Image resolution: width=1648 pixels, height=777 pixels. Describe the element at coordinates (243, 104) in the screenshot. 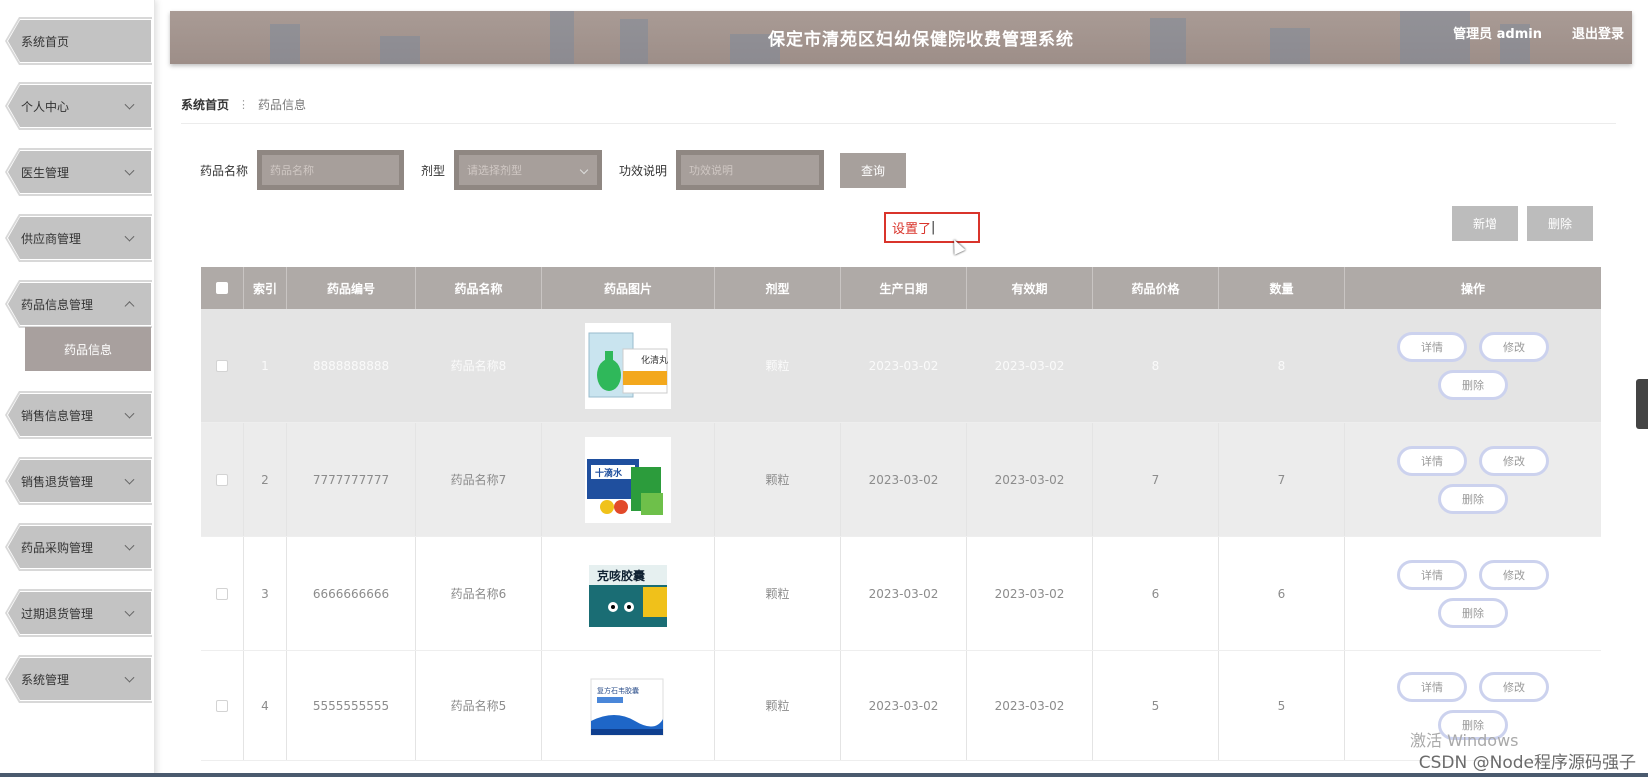

I see `breadcrumb: 系统首页 ⋮ 药品信息` at that location.